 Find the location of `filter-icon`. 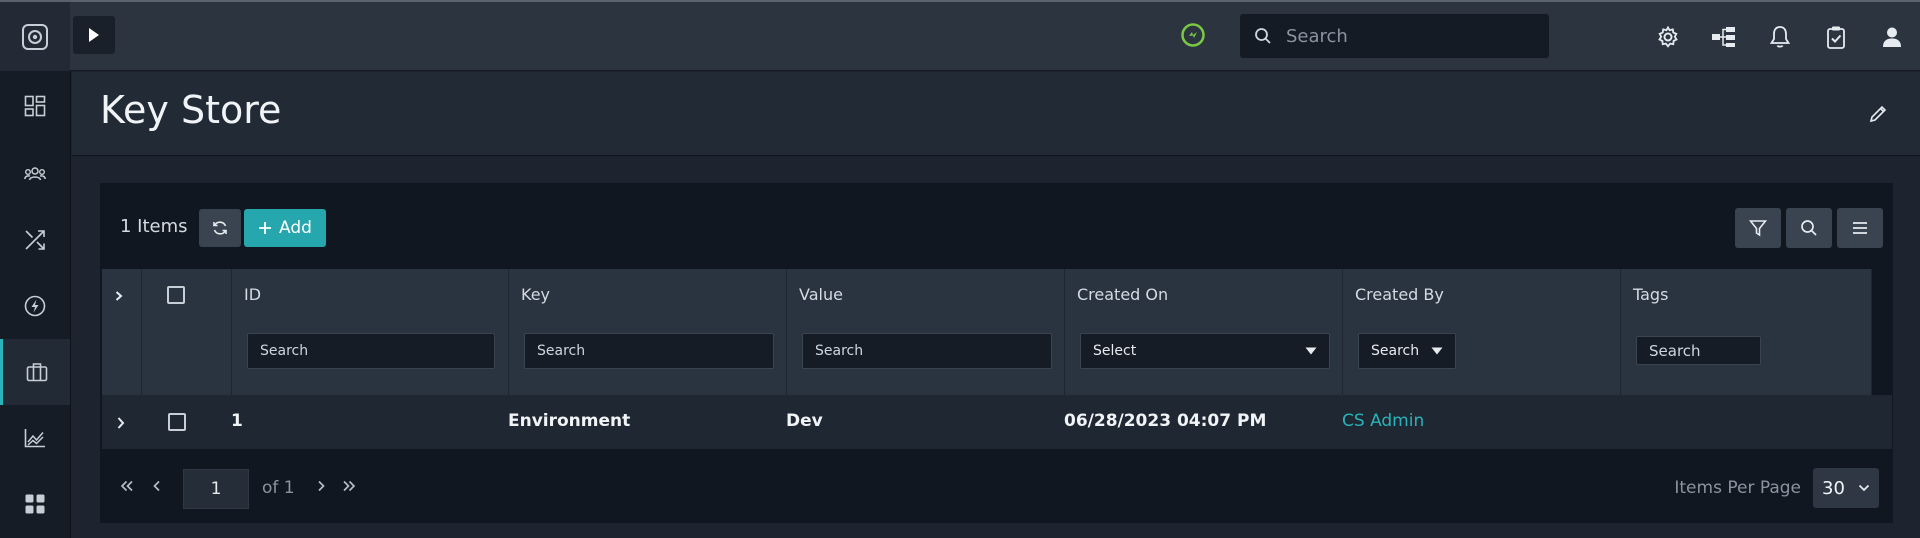

filter-icon is located at coordinates (1758, 228).